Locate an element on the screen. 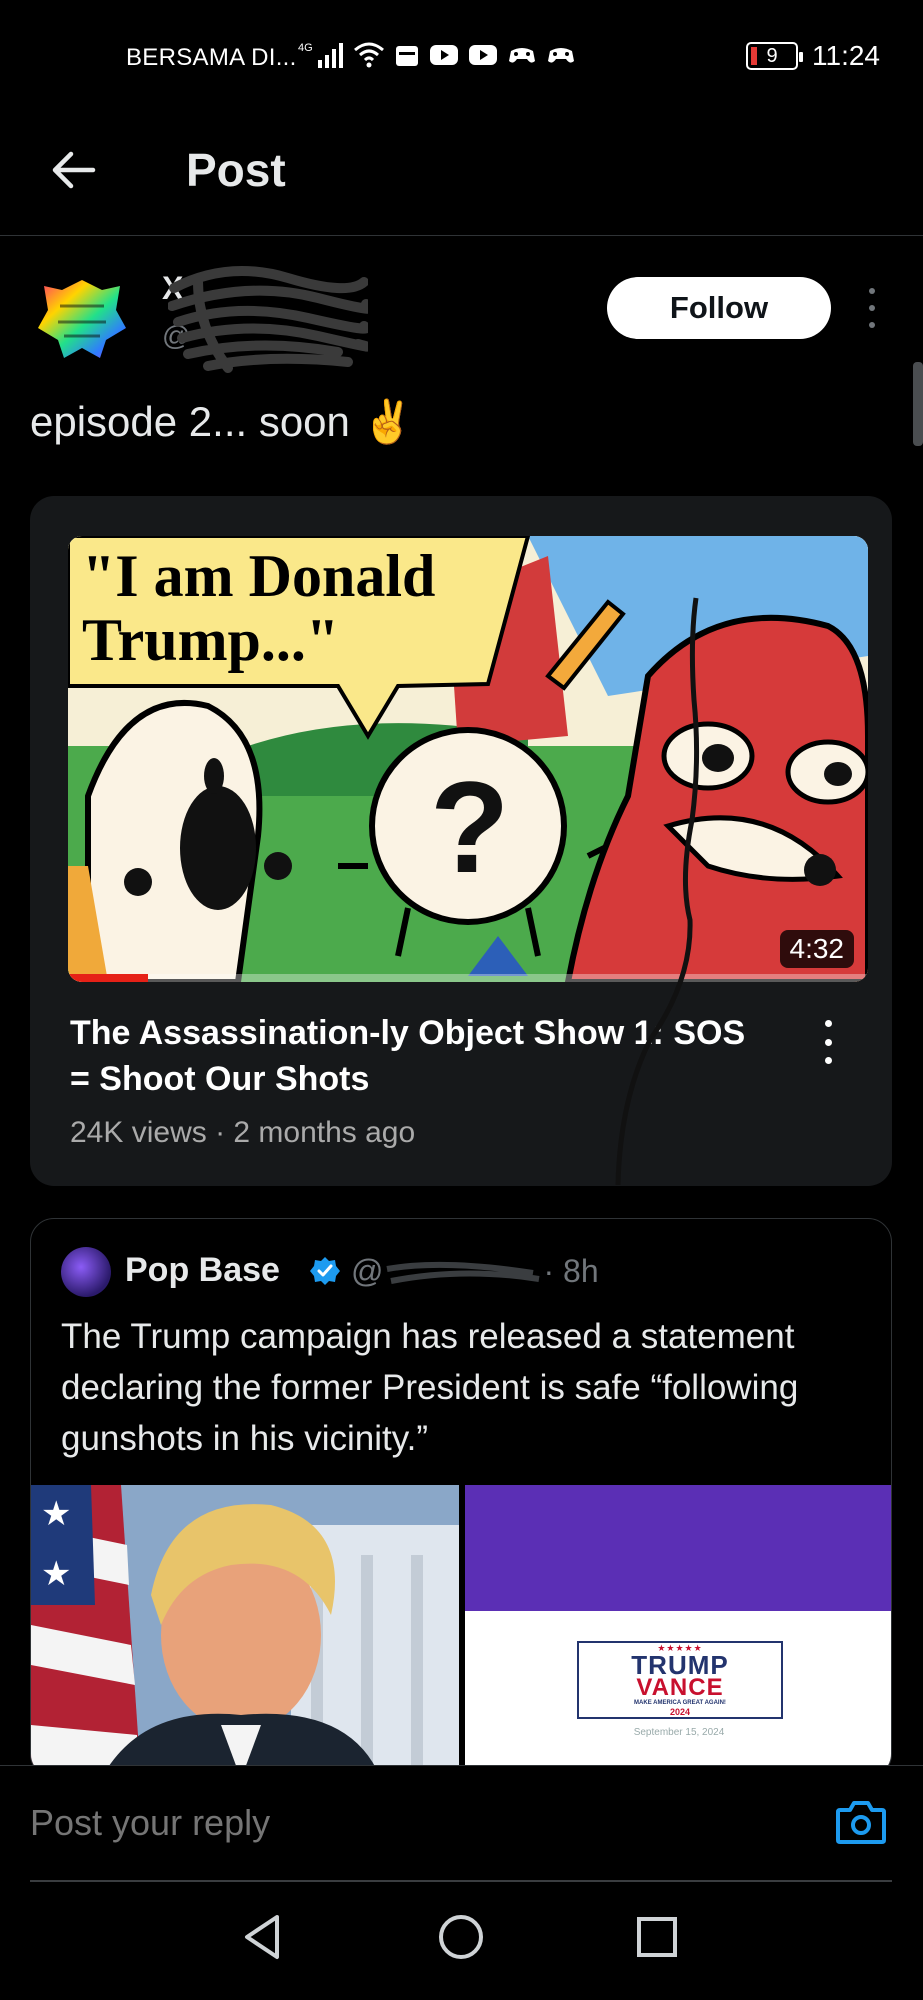 This screenshot has width=923, height=2000. watch-progress-bar is located at coordinates (468, 978).